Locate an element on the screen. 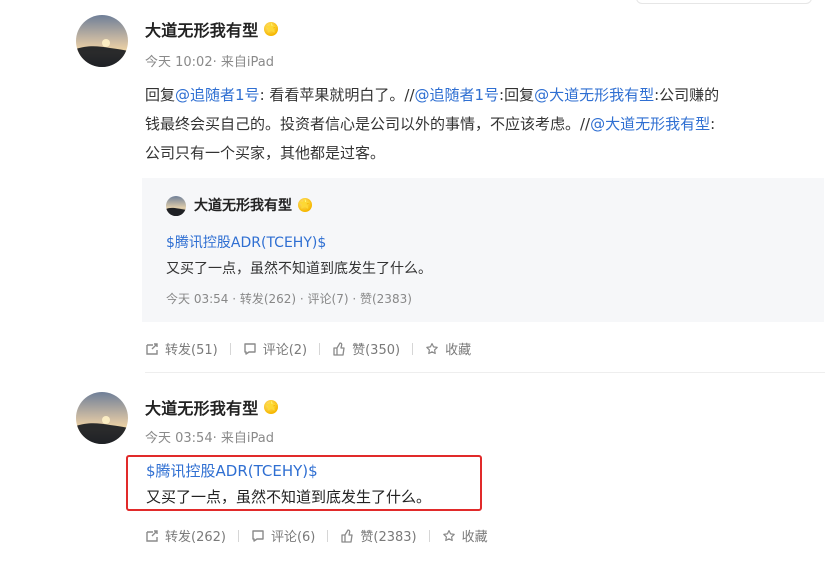 Image resolution: width=831 pixels, height=563 pixels. forward-button: 转发(51) is located at coordinates (181, 348).